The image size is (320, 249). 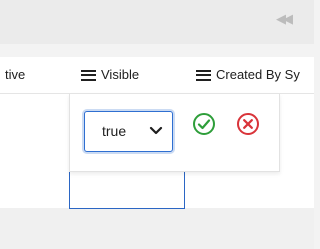 I want to click on grid-header-row: tive Visible Created By Sy, so click(x=157, y=75).